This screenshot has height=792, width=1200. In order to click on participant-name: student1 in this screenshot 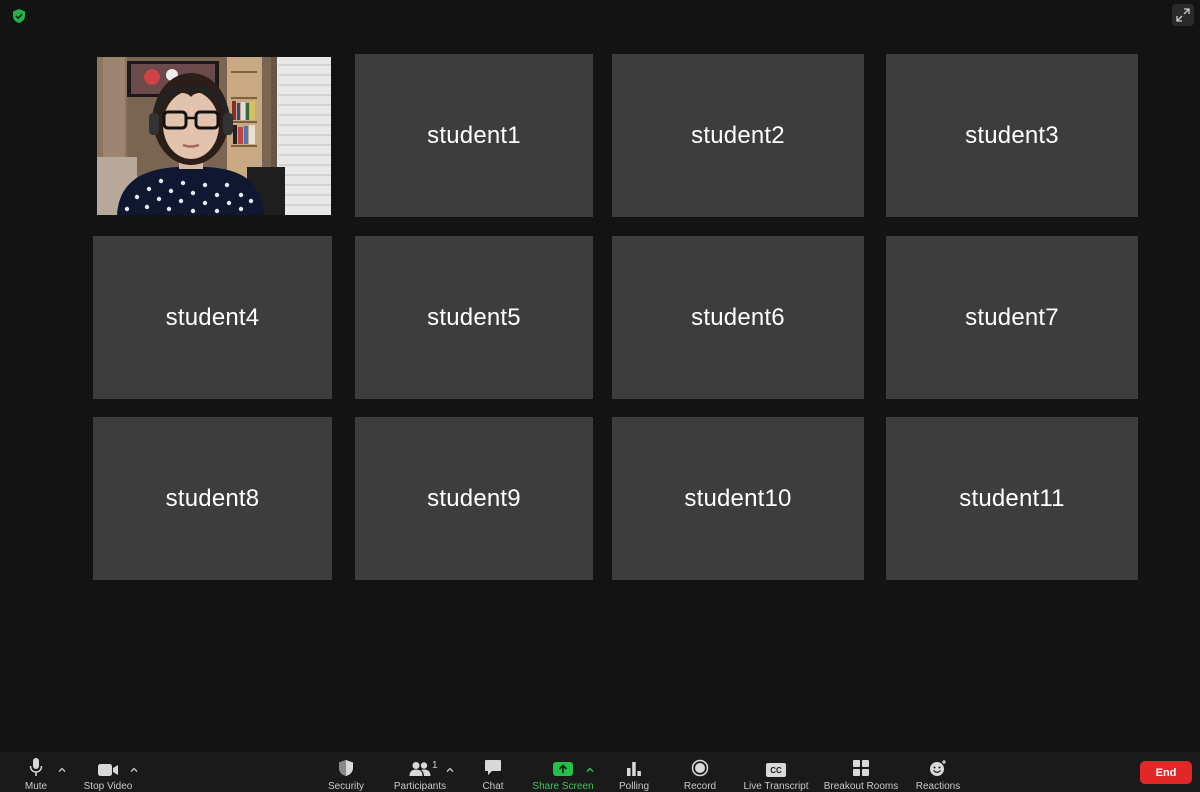, I will do `click(474, 135)`.